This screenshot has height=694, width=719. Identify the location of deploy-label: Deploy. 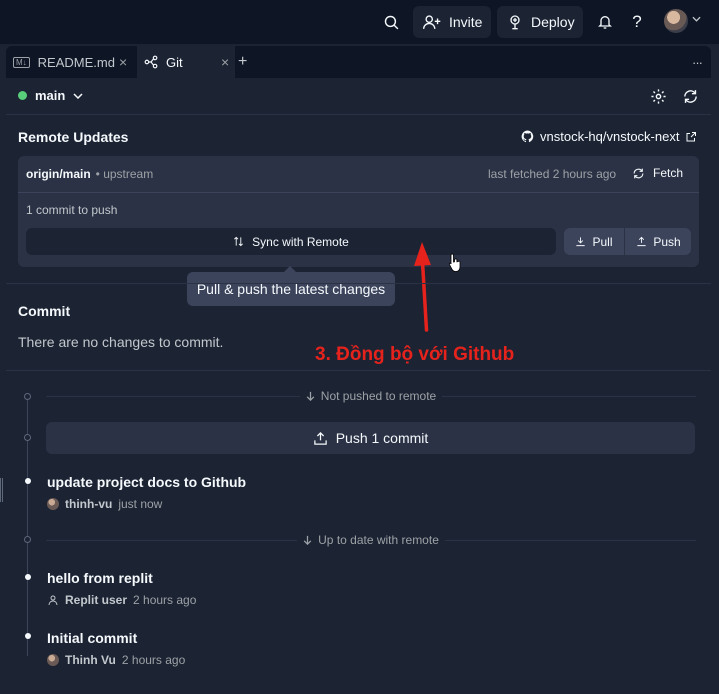
(553, 22).